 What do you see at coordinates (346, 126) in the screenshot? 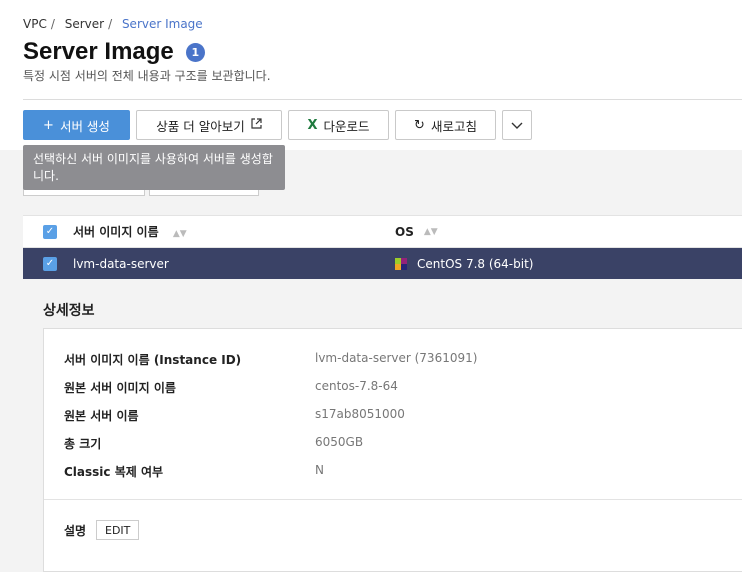
I see `download-label: 다운로드` at bounding box center [346, 126].